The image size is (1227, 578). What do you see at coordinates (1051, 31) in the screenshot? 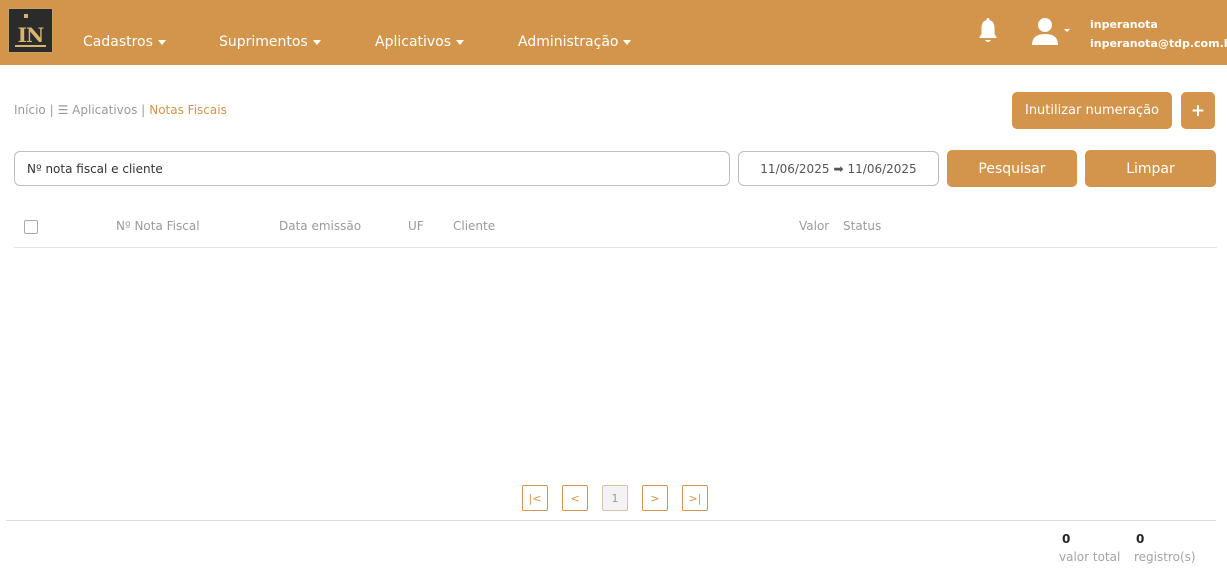
I see `user-avatar-icon` at bounding box center [1051, 31].